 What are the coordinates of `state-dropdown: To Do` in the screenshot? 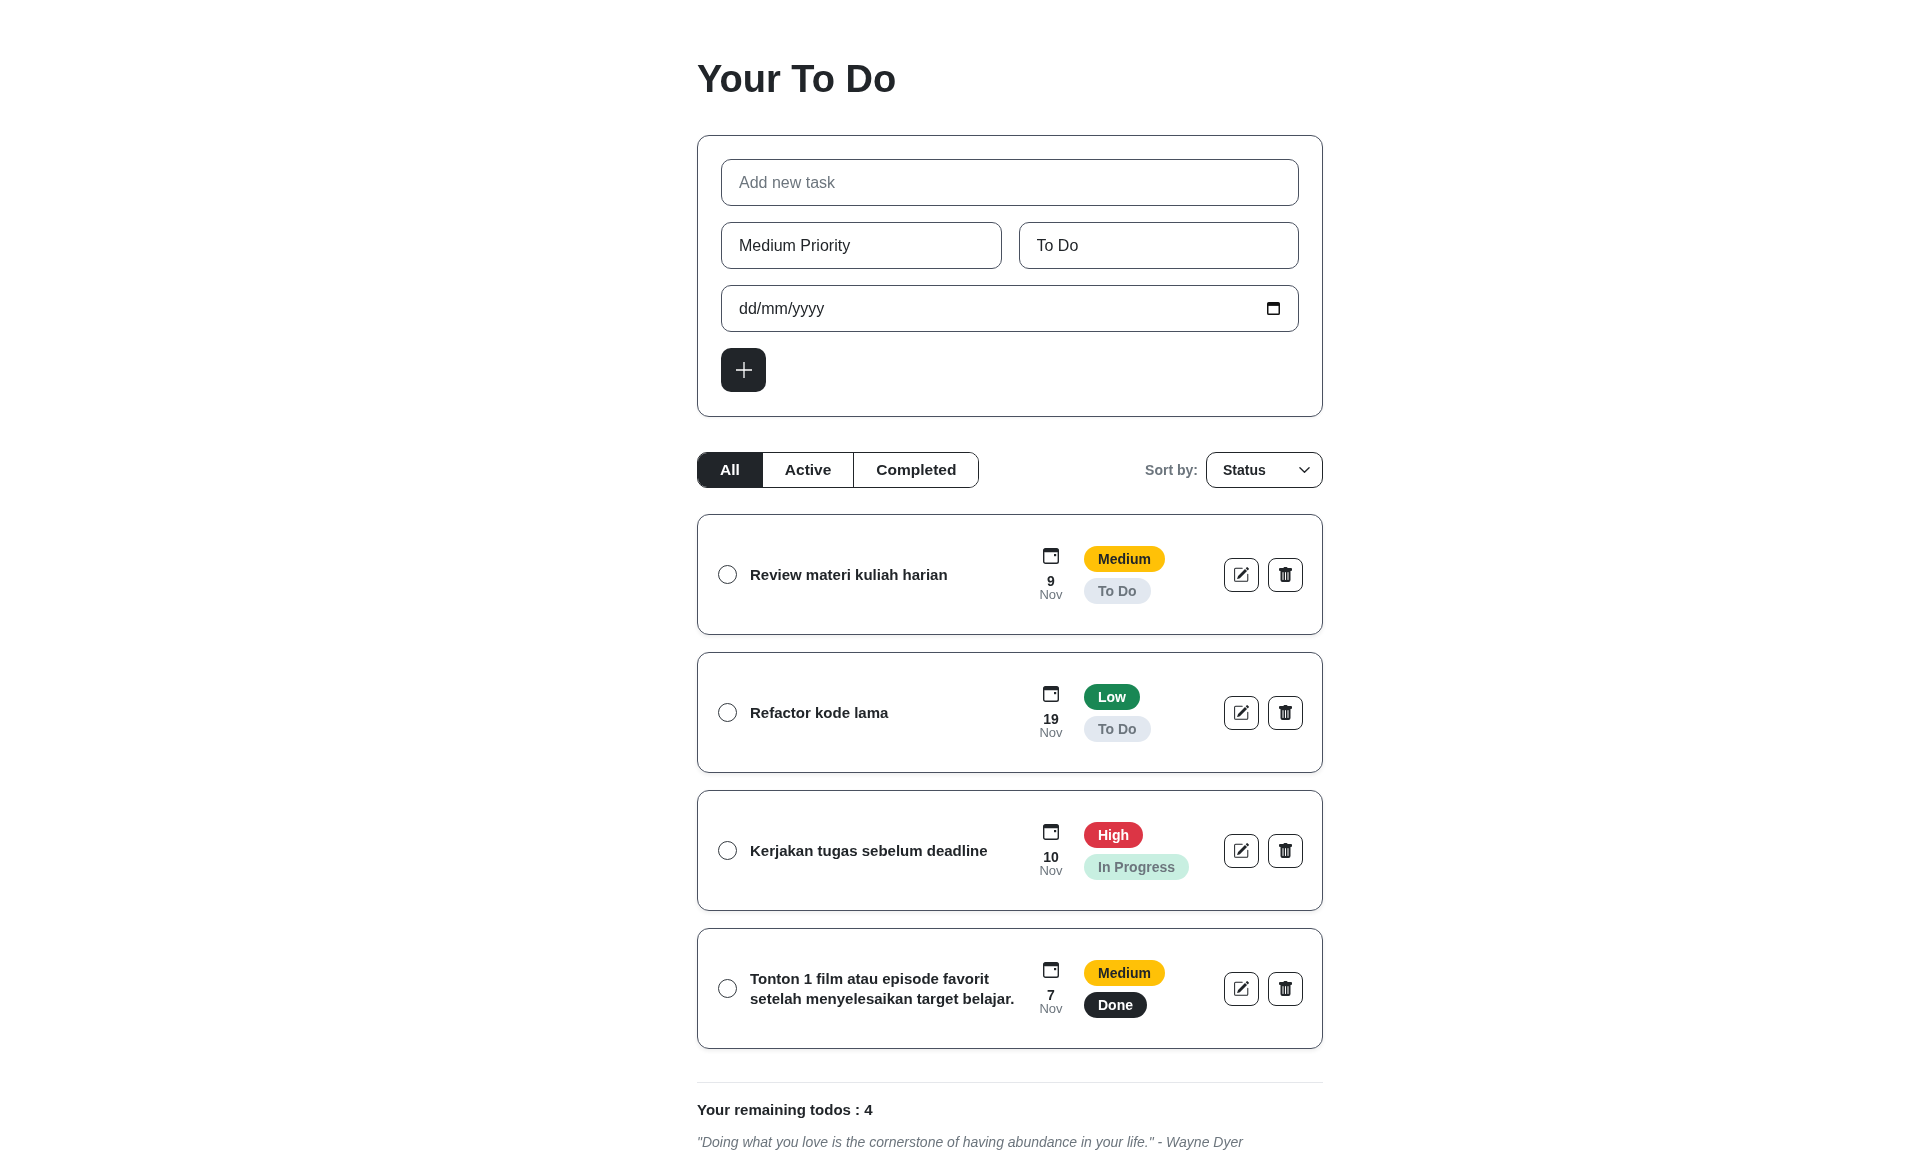 It's located at (1158, 245).